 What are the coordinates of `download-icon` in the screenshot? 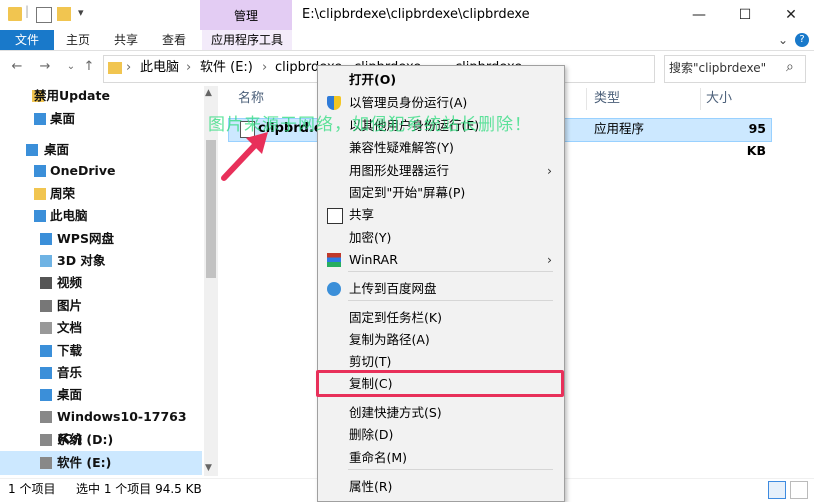 It's located at (46, 351).